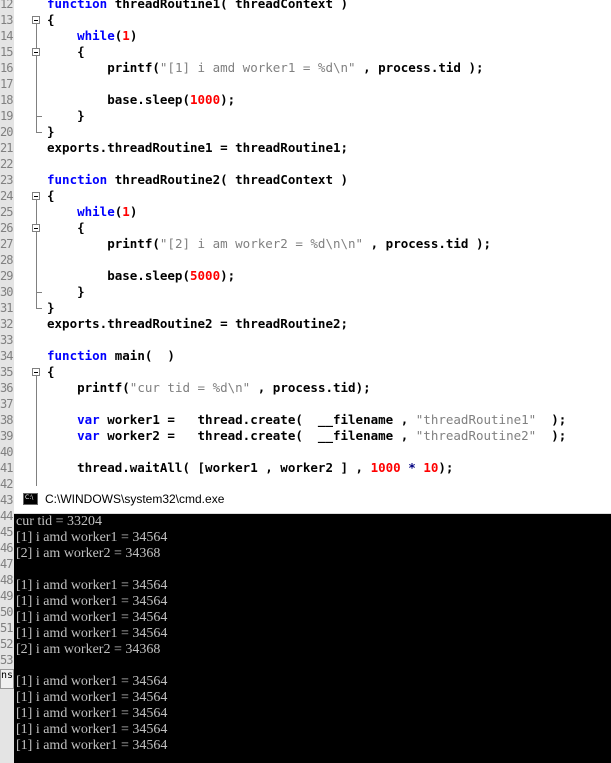  What do you see at coordinates (6, 404) in the screenshot?
I see `line-number: 37` at bounding box center [6, 404].